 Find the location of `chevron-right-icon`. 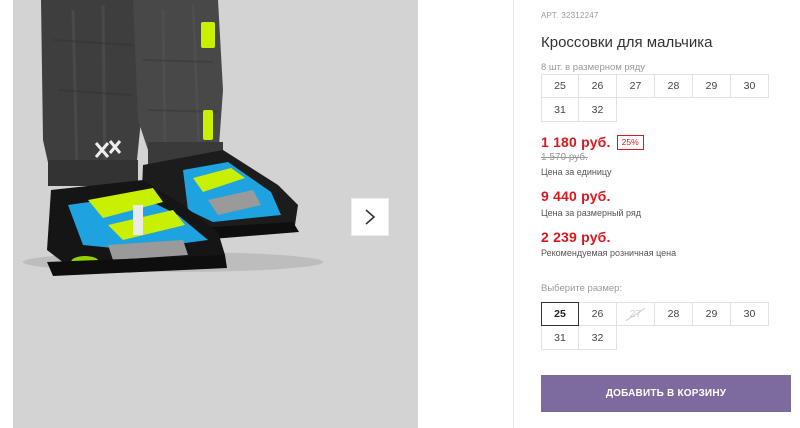

chevron-right-icon is located at coordinates (370, 217).